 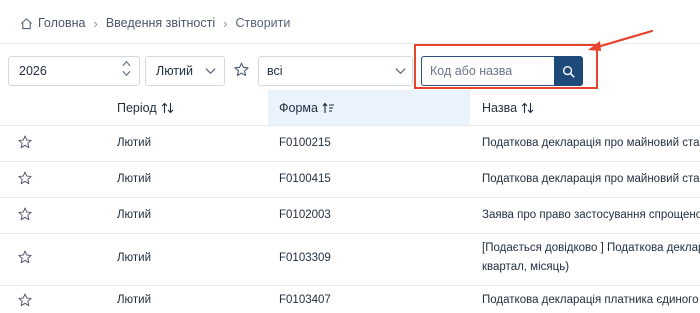 I want to click on column-header-period: Період, so click(x=145, y=108).